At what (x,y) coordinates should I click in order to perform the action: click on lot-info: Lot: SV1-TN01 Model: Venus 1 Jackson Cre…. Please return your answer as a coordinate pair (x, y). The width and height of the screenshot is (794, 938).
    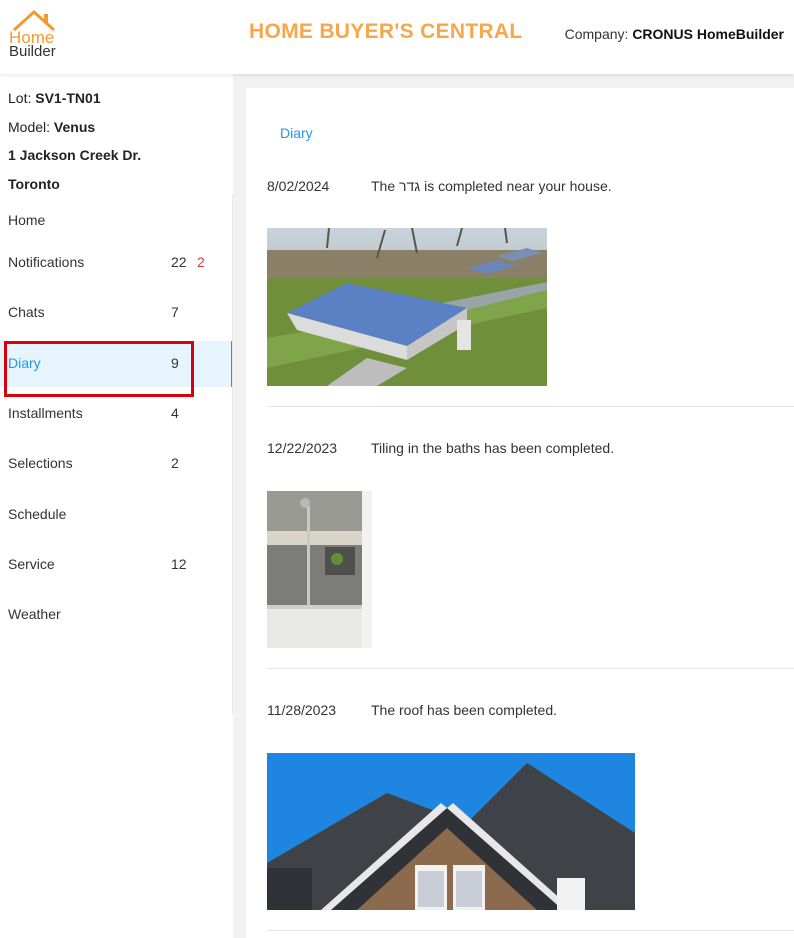
    Looking at the image, I should click on (116, 136).